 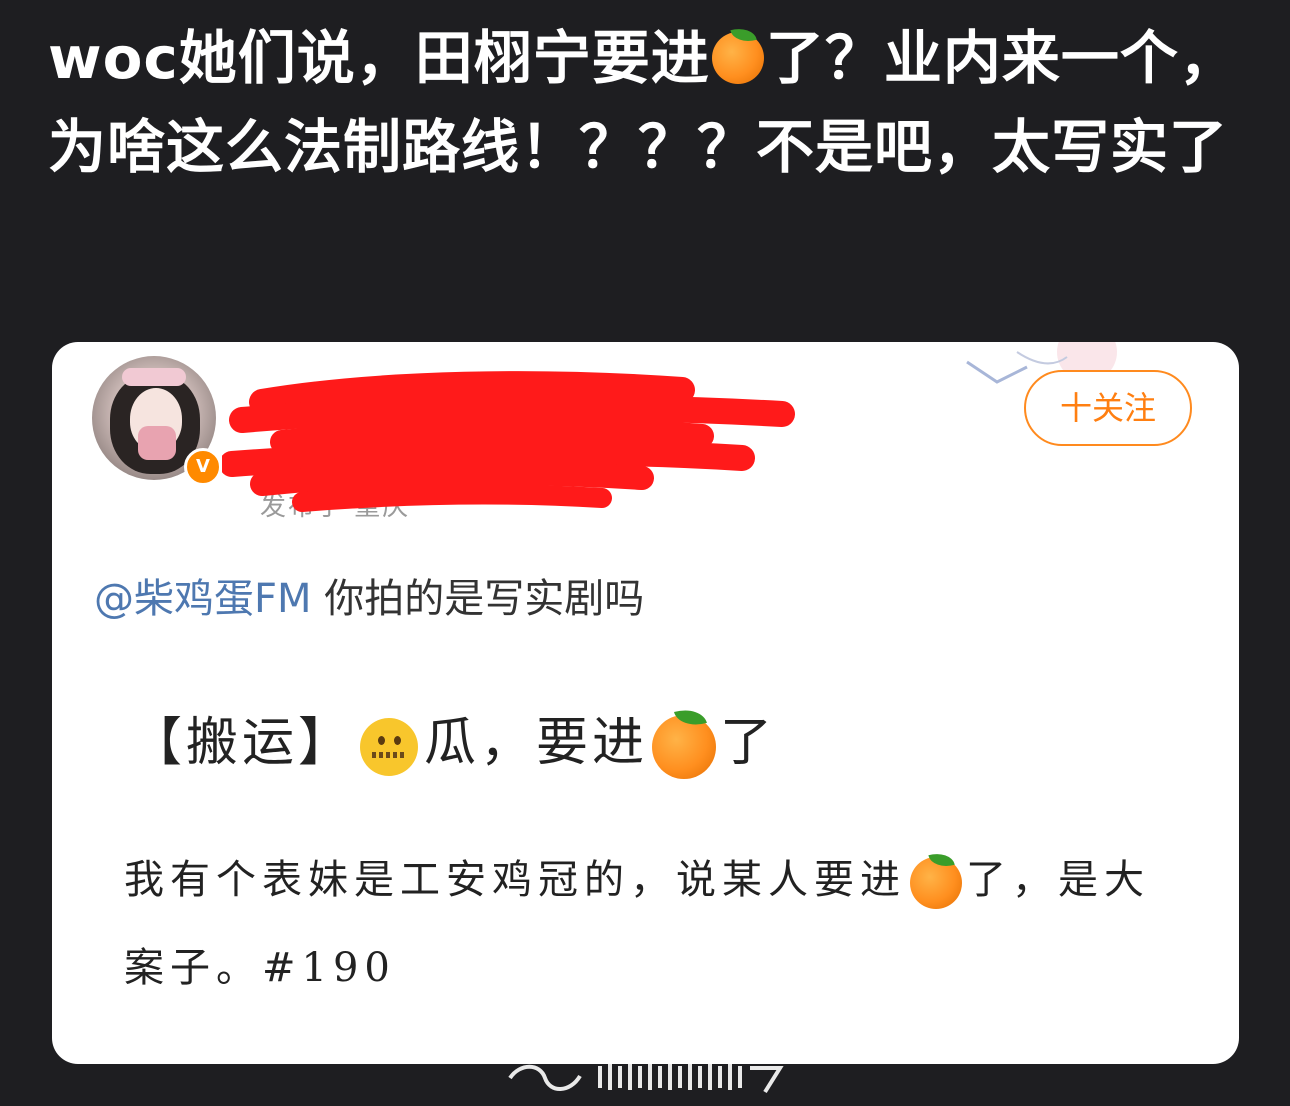 What do you see at coordinates (203, 467) in the screenshot?
I see `verified-badge-icon: V` at bounding box center [203, 467].